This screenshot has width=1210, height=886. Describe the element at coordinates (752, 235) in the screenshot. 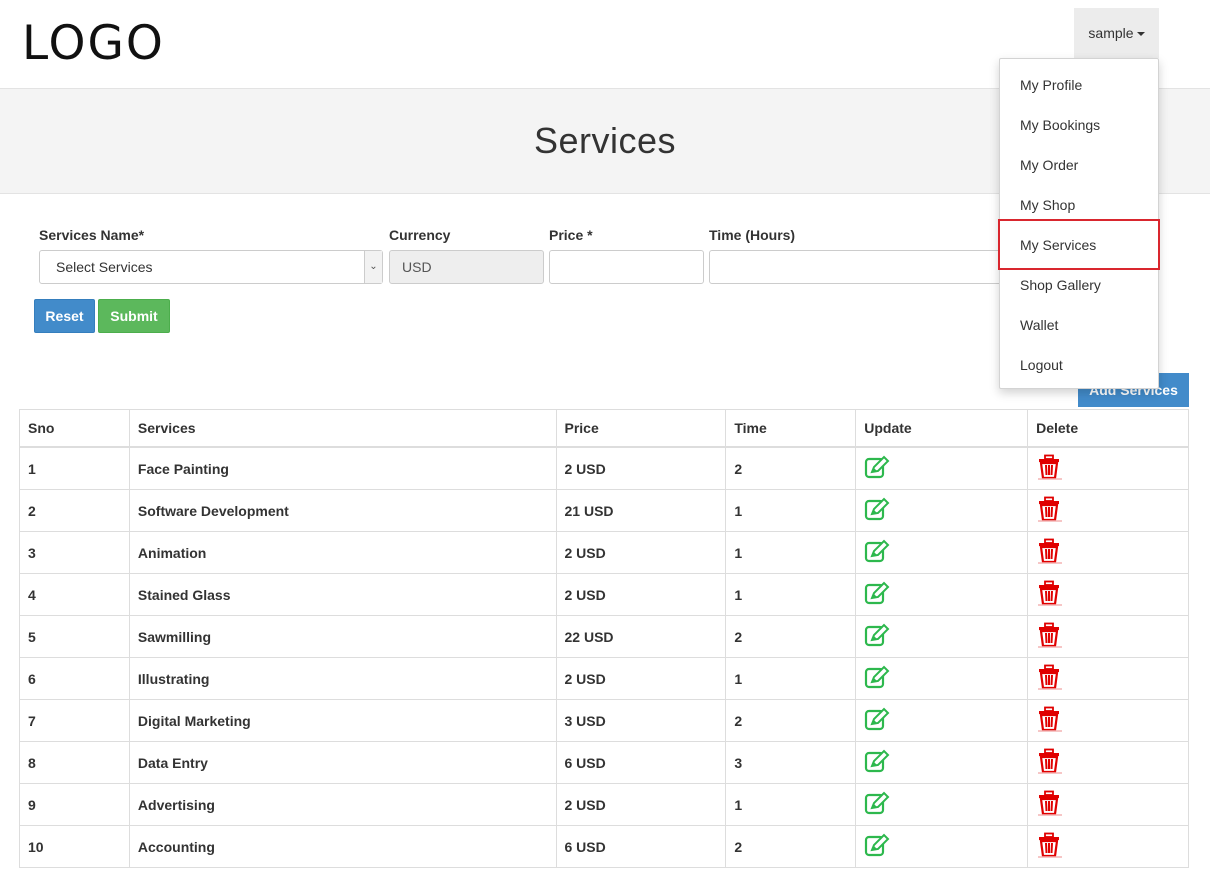

I see `time-label: Time (Hours)` at that location.